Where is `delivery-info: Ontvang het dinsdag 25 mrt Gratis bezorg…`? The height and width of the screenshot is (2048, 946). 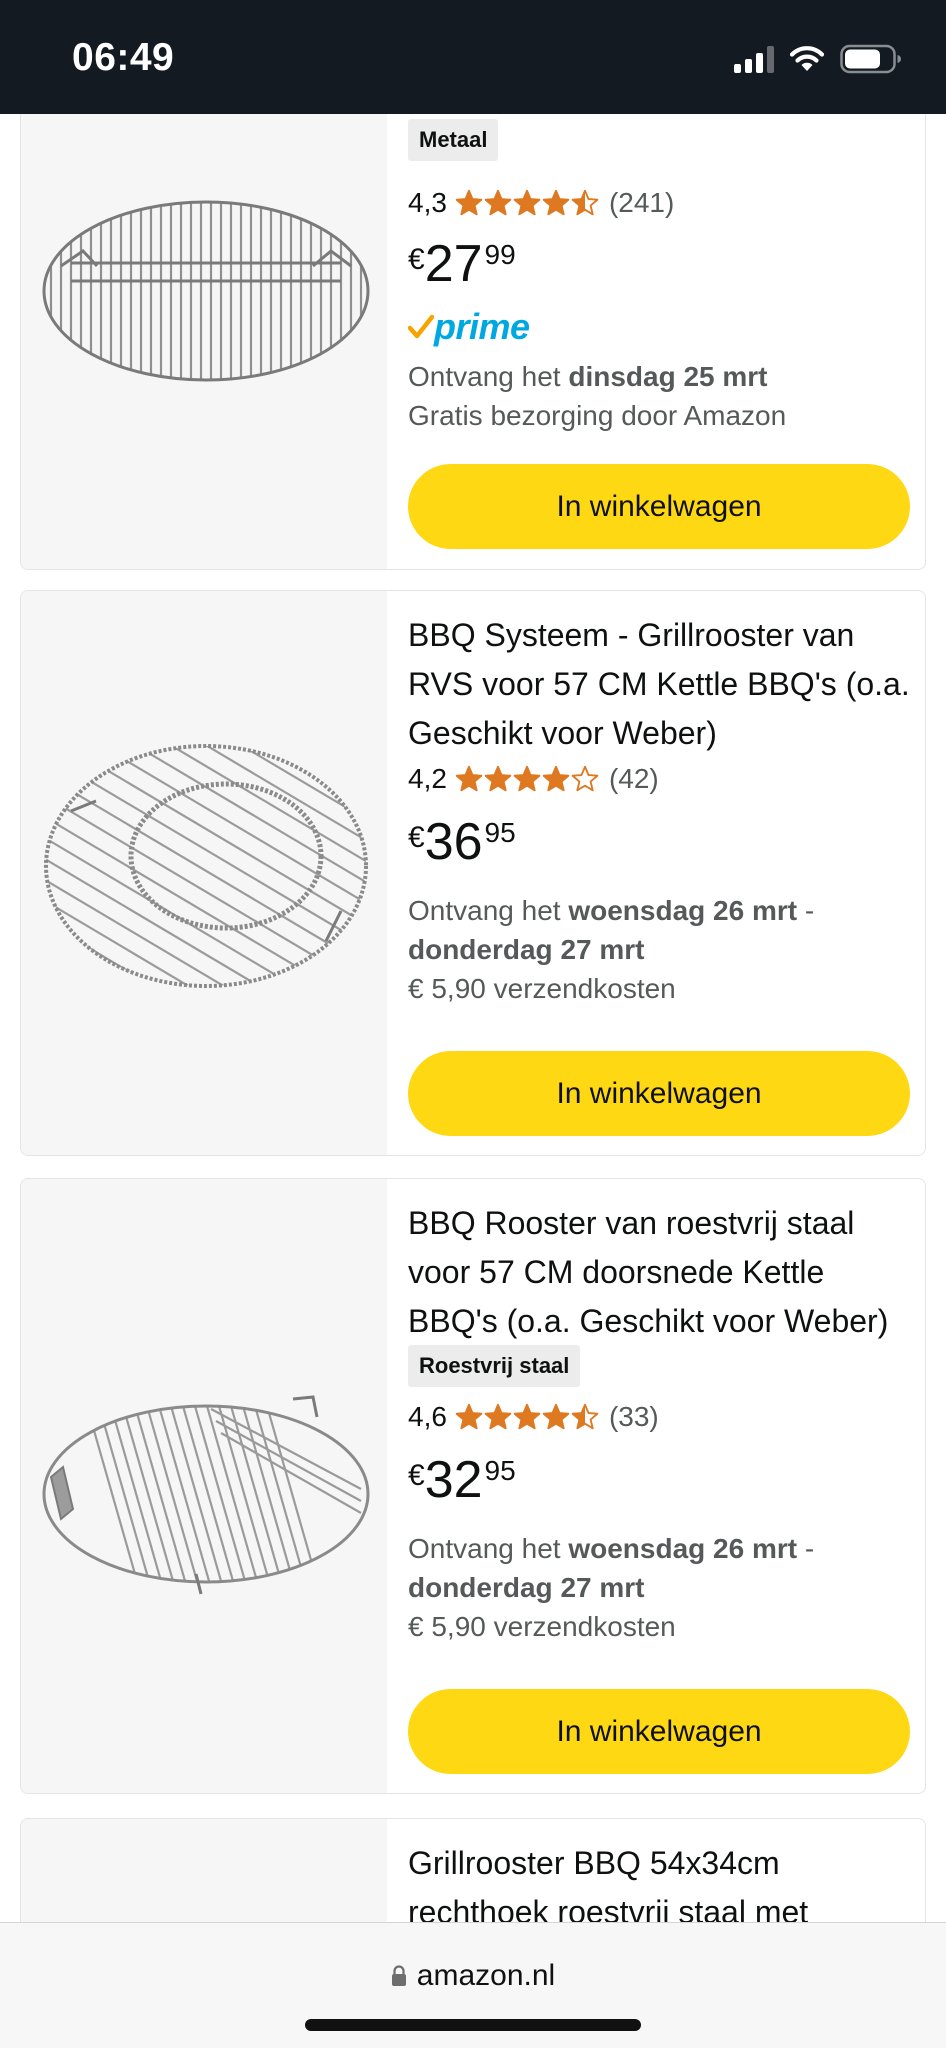
delivery-info: Ontvang het dinsdag 25 mrt Gratis bezorg… is located at coordinates (597, 396).